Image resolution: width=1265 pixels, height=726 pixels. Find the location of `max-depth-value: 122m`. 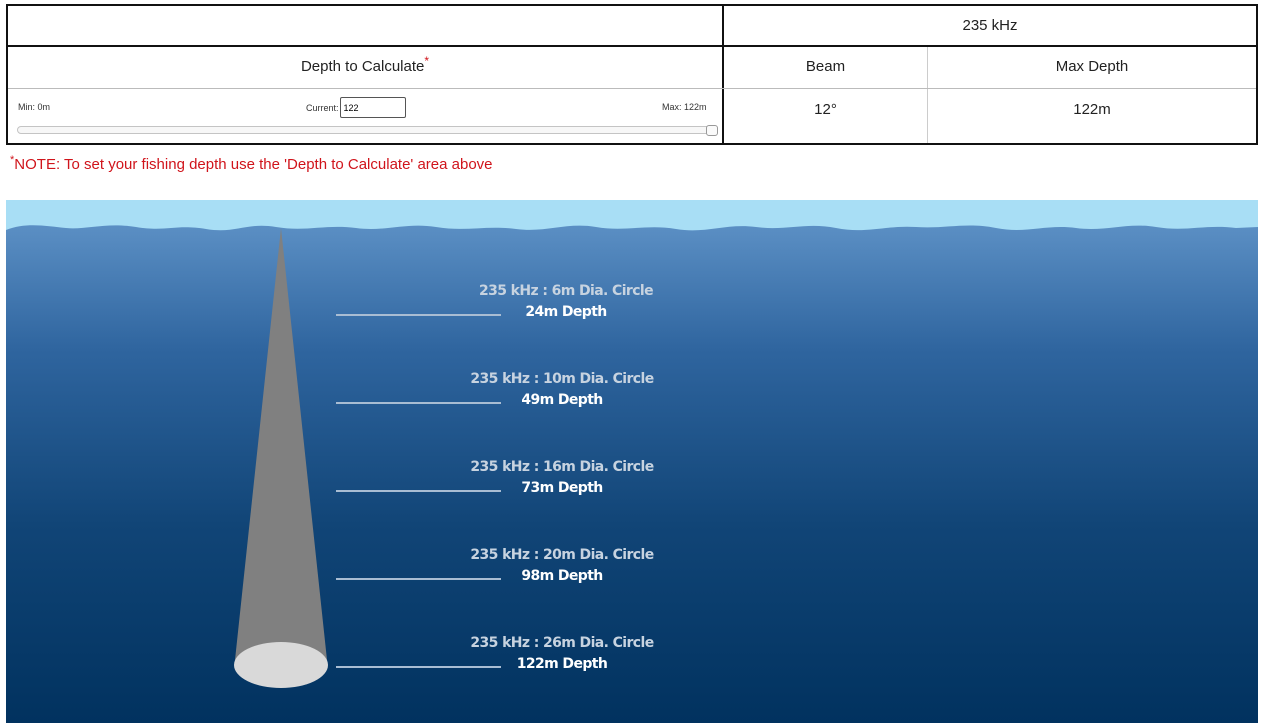

max-depth-value: 122m is located at coordinates (1092, 109).